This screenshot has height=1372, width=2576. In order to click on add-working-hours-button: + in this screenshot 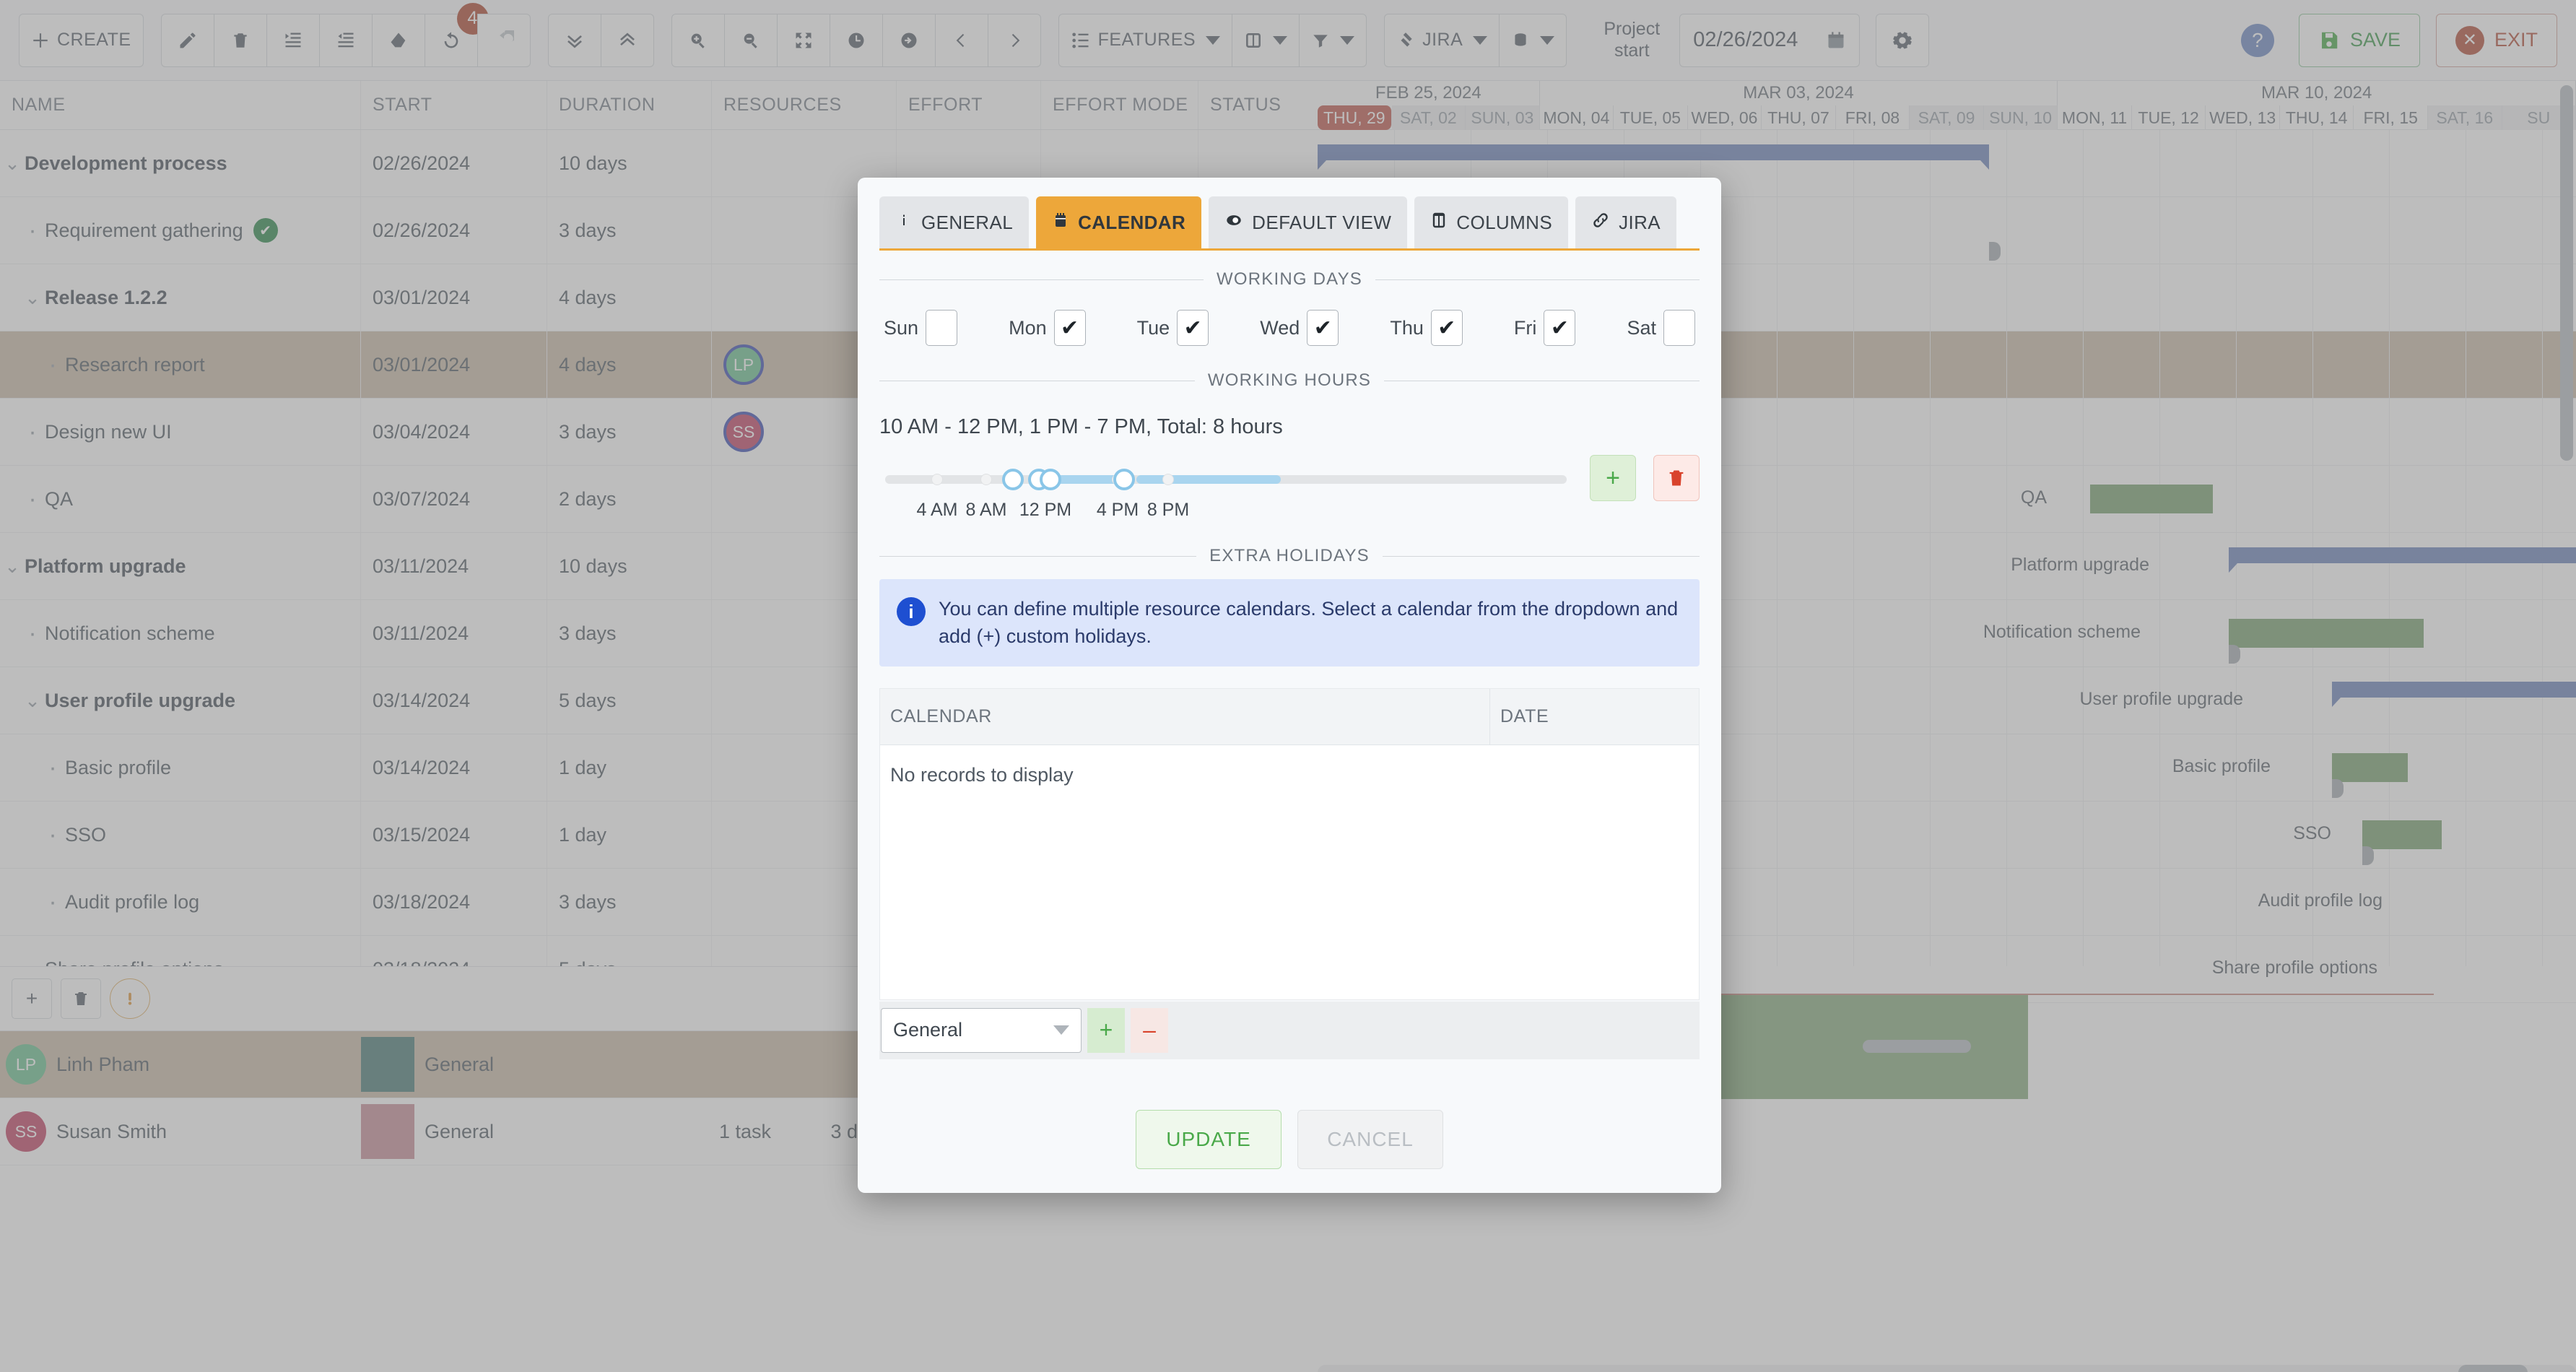, I will do `click(1613, 478)`.